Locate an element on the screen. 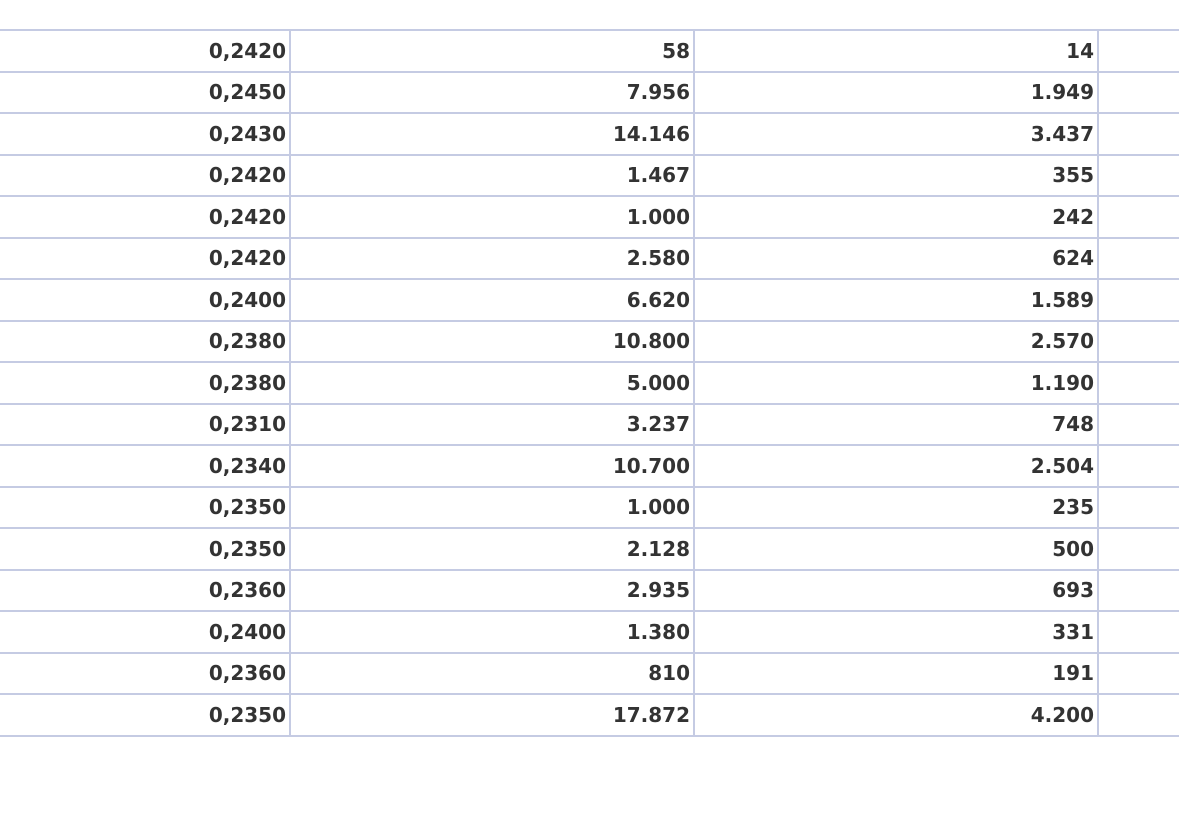 The height and width of the screenshot is (839, 1179). volume-cell: 17.872 is located at coordinates (492, 715).